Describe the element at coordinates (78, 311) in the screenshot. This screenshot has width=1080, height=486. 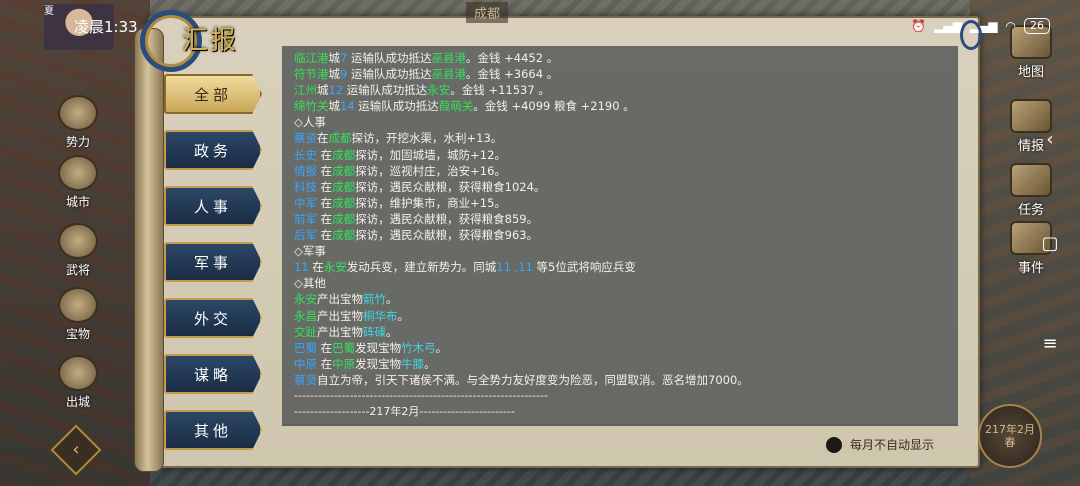
I see `menu-treasure-button: 宝物` at that location.